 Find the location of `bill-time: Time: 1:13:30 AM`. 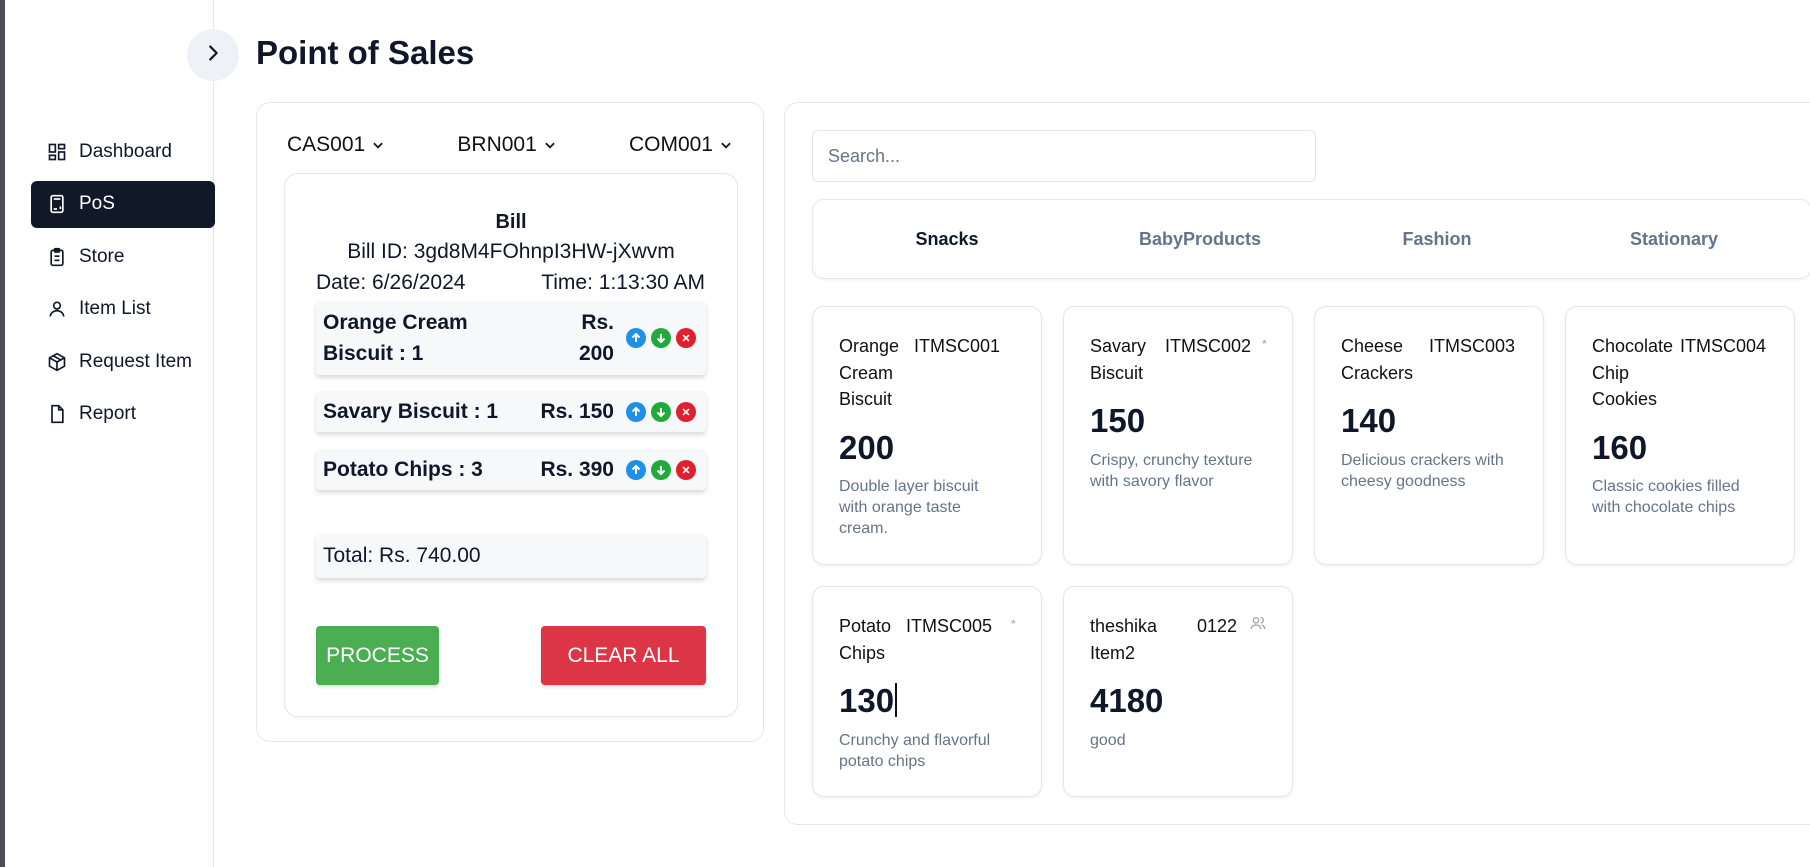

bill-time: Time: 1:13:30 AM is located at coordinates (623, 282).